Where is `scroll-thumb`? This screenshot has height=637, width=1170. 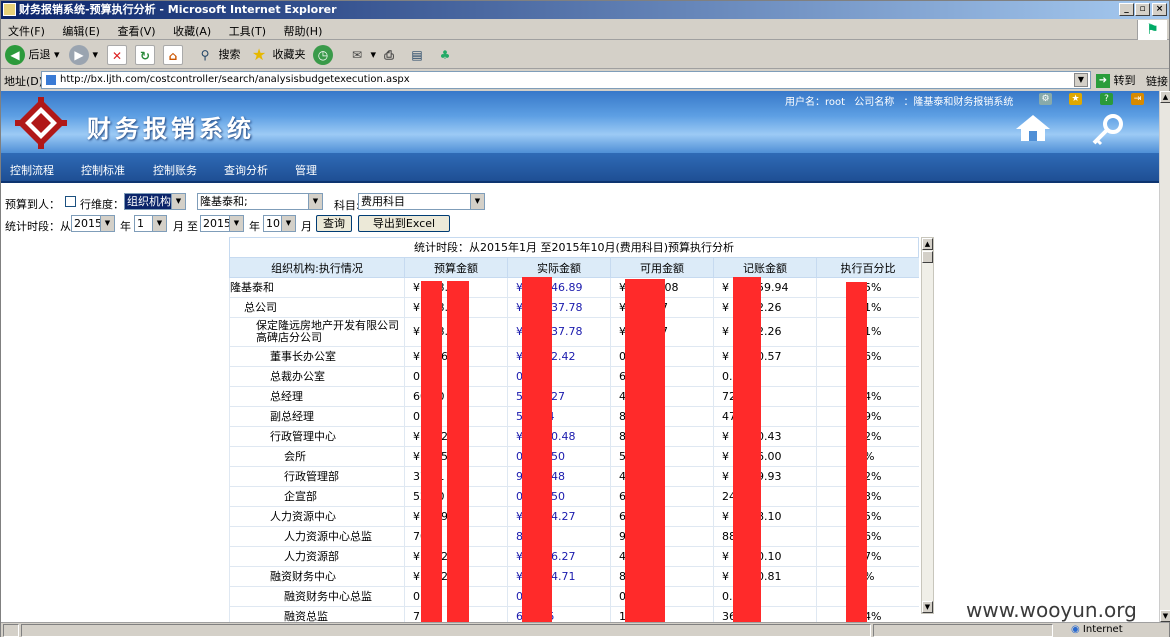 scroll-thumb is located at coordinates (927, 257).